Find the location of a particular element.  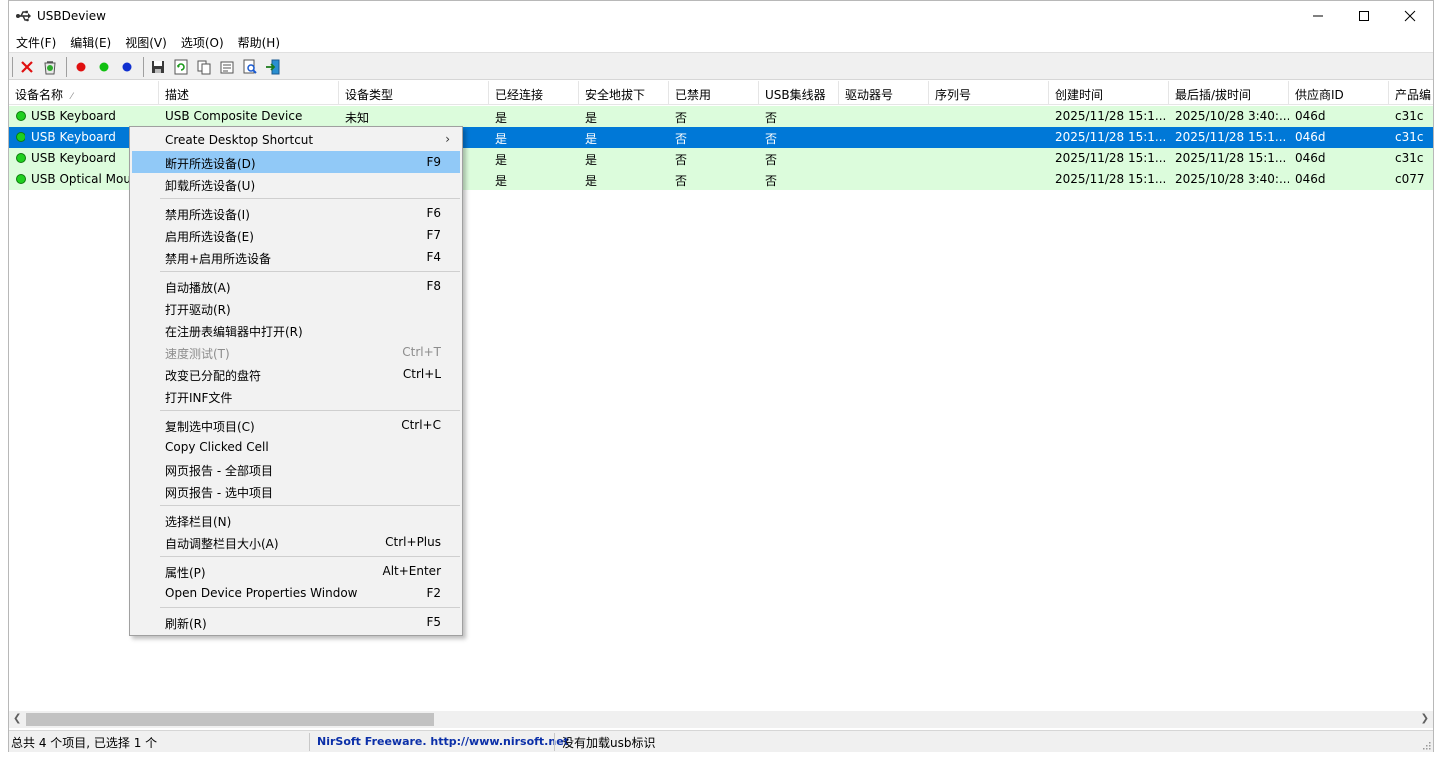

menu-item-shortcut: F5 is located at coordinates (433, 622).